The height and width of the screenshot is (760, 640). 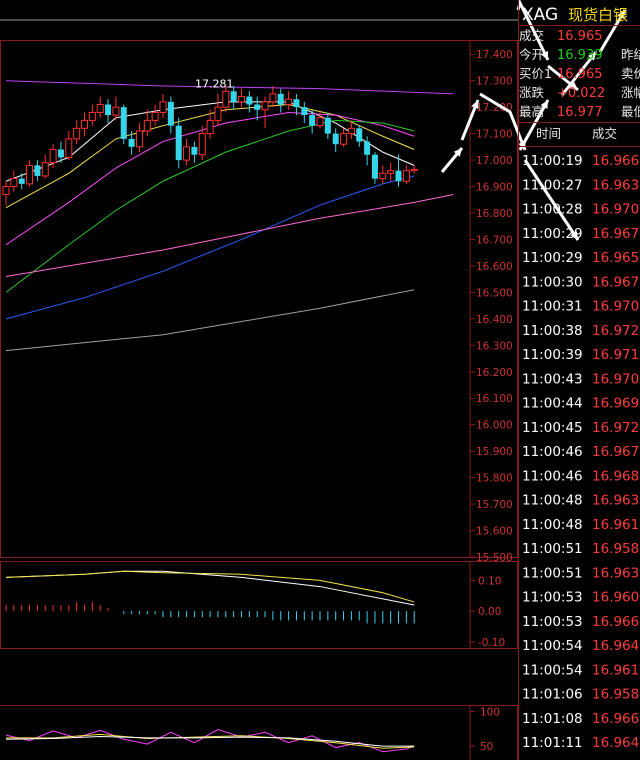 I want to click on macd-panel: 0.10 0.00 -0.10, so click(x=259, y=605).